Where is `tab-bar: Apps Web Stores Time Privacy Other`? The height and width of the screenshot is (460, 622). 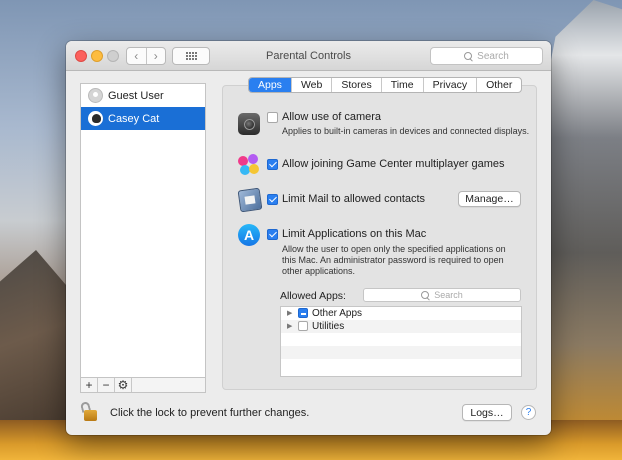 tab-bar: Apps Web Stores Time Privacy Other is located at coordinates (385, 85).